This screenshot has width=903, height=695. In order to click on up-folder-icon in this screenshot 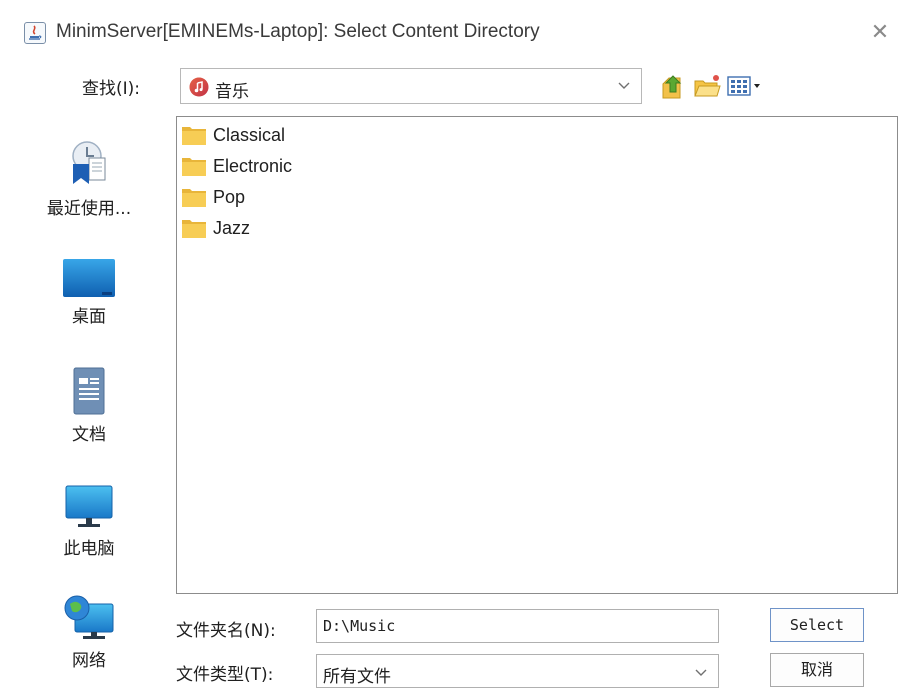, I will do `click(673, 86)`.